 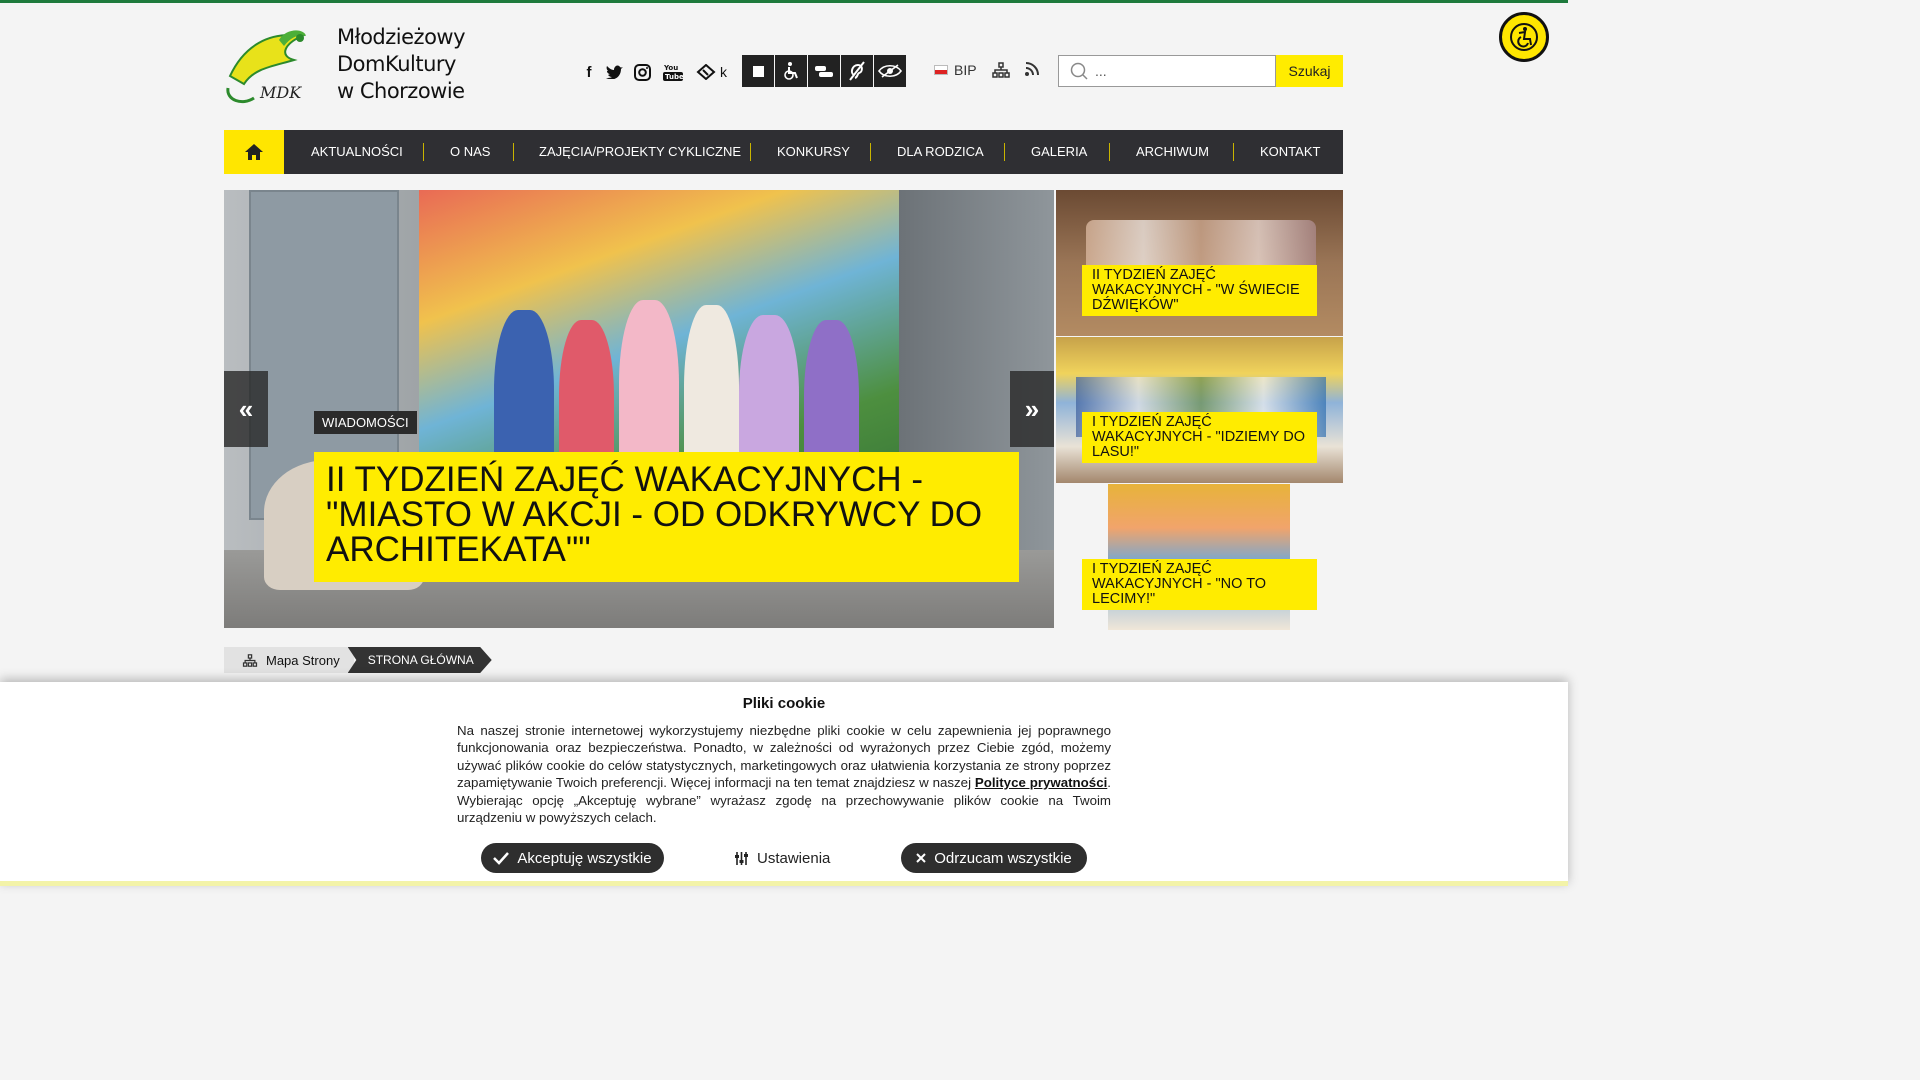 I want to click on breadcrumb: Mapa Strony Strona Główna, so click(x=358, y=660).